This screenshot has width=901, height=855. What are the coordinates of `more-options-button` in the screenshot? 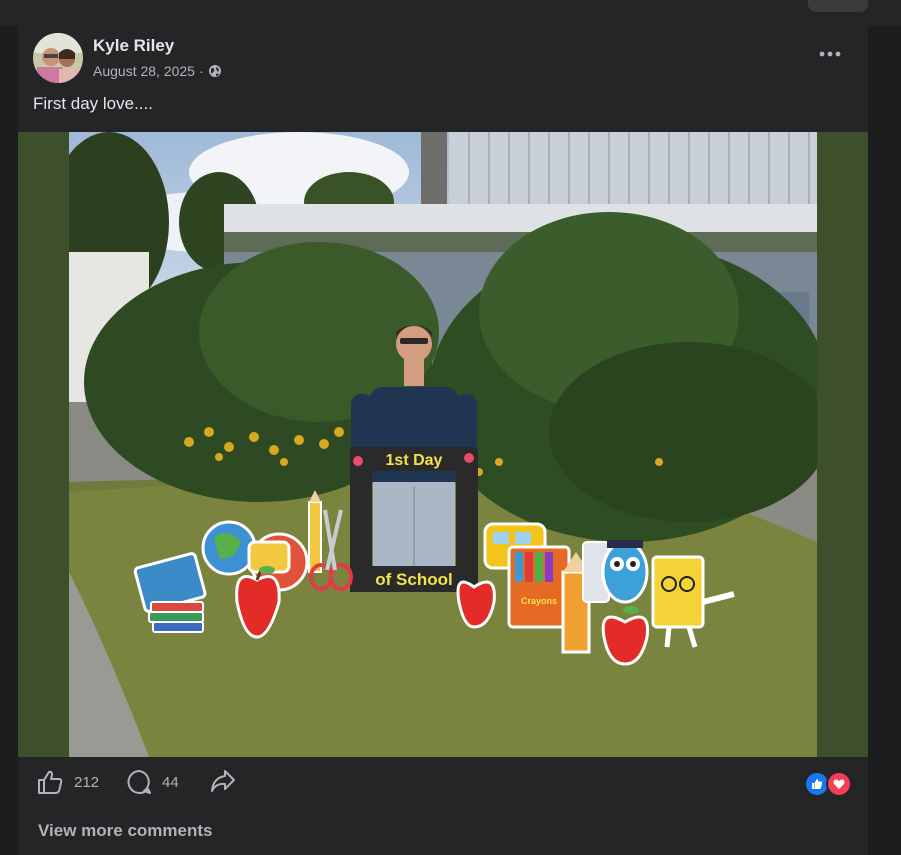 It's located at (830, 54).